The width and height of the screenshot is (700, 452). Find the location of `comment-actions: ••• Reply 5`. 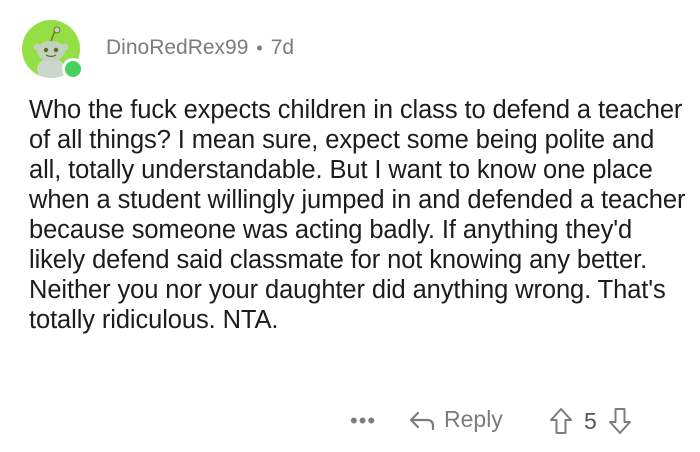

comment-actions: ••• Reply 5 is located at coordinates (350, 424).